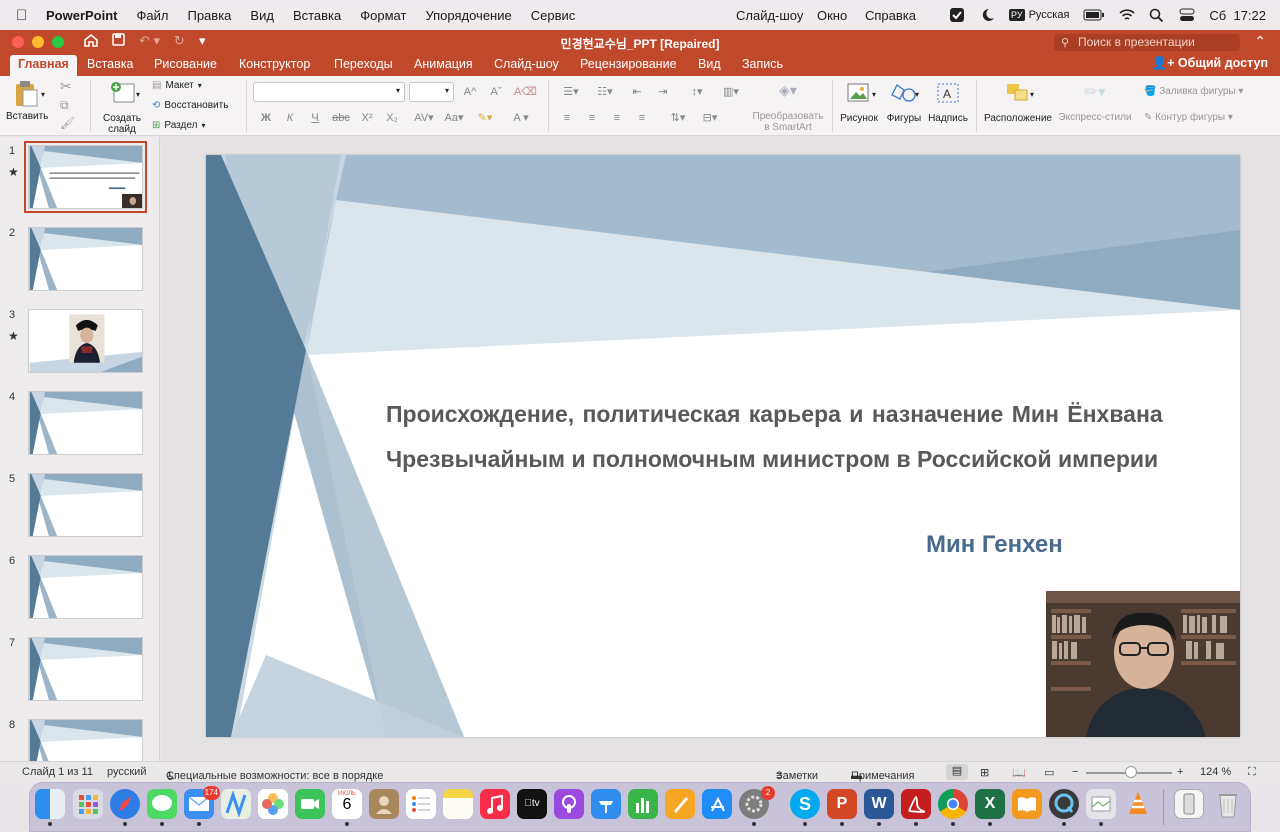 The width and height of the screenshot is (1280, 832). What do you see at coordinates (79, 337) in the screenshot?
I see `slide-thumbnail-row: 3 ★` at bounding box center [79, 337].